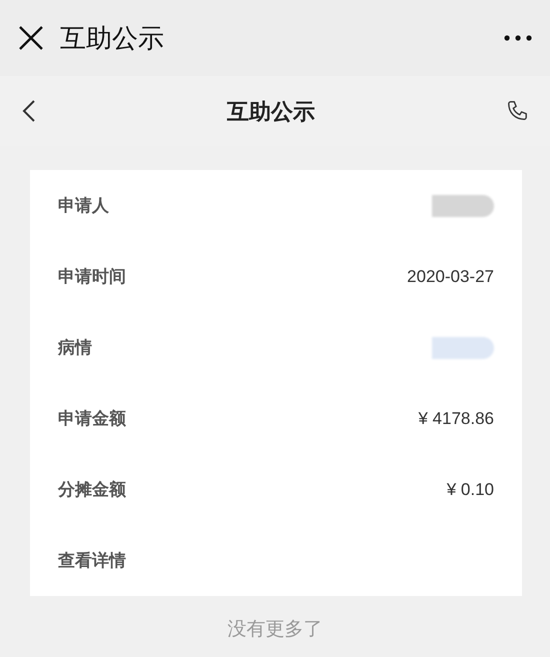 The height and width of the screenshot is (657, 550). What do you see at coordinates (92, 489) in the screenshot?
I see `field-label: 分摊金额` at bounding box center [92, 489].